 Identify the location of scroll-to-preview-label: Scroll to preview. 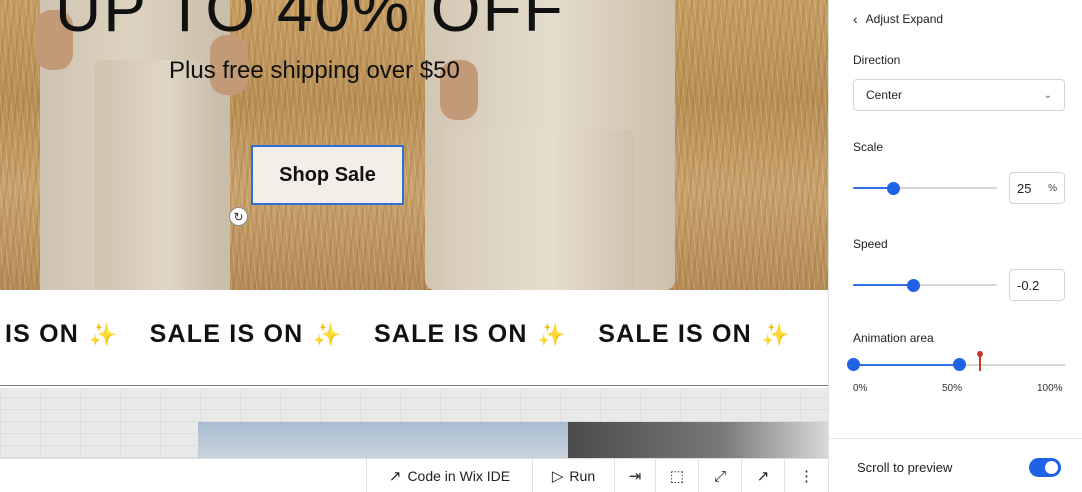
(905, 467).